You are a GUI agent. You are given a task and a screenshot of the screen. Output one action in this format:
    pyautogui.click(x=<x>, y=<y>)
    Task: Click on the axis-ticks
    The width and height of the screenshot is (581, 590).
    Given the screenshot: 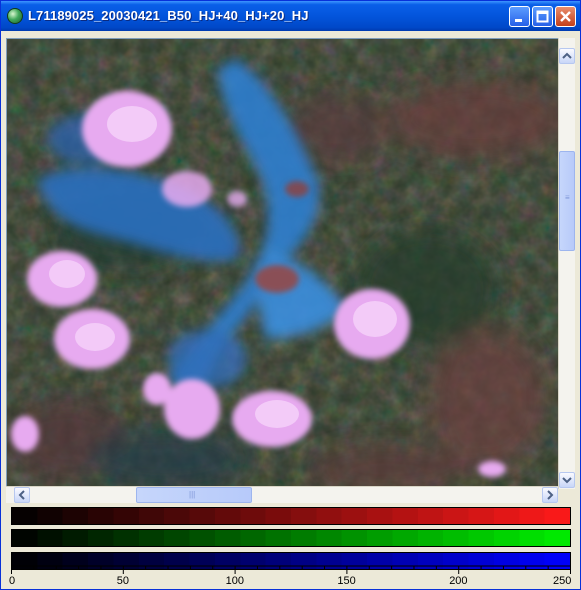 What is the action you would take?
    pyautogui.click(x=291, y=569)
    